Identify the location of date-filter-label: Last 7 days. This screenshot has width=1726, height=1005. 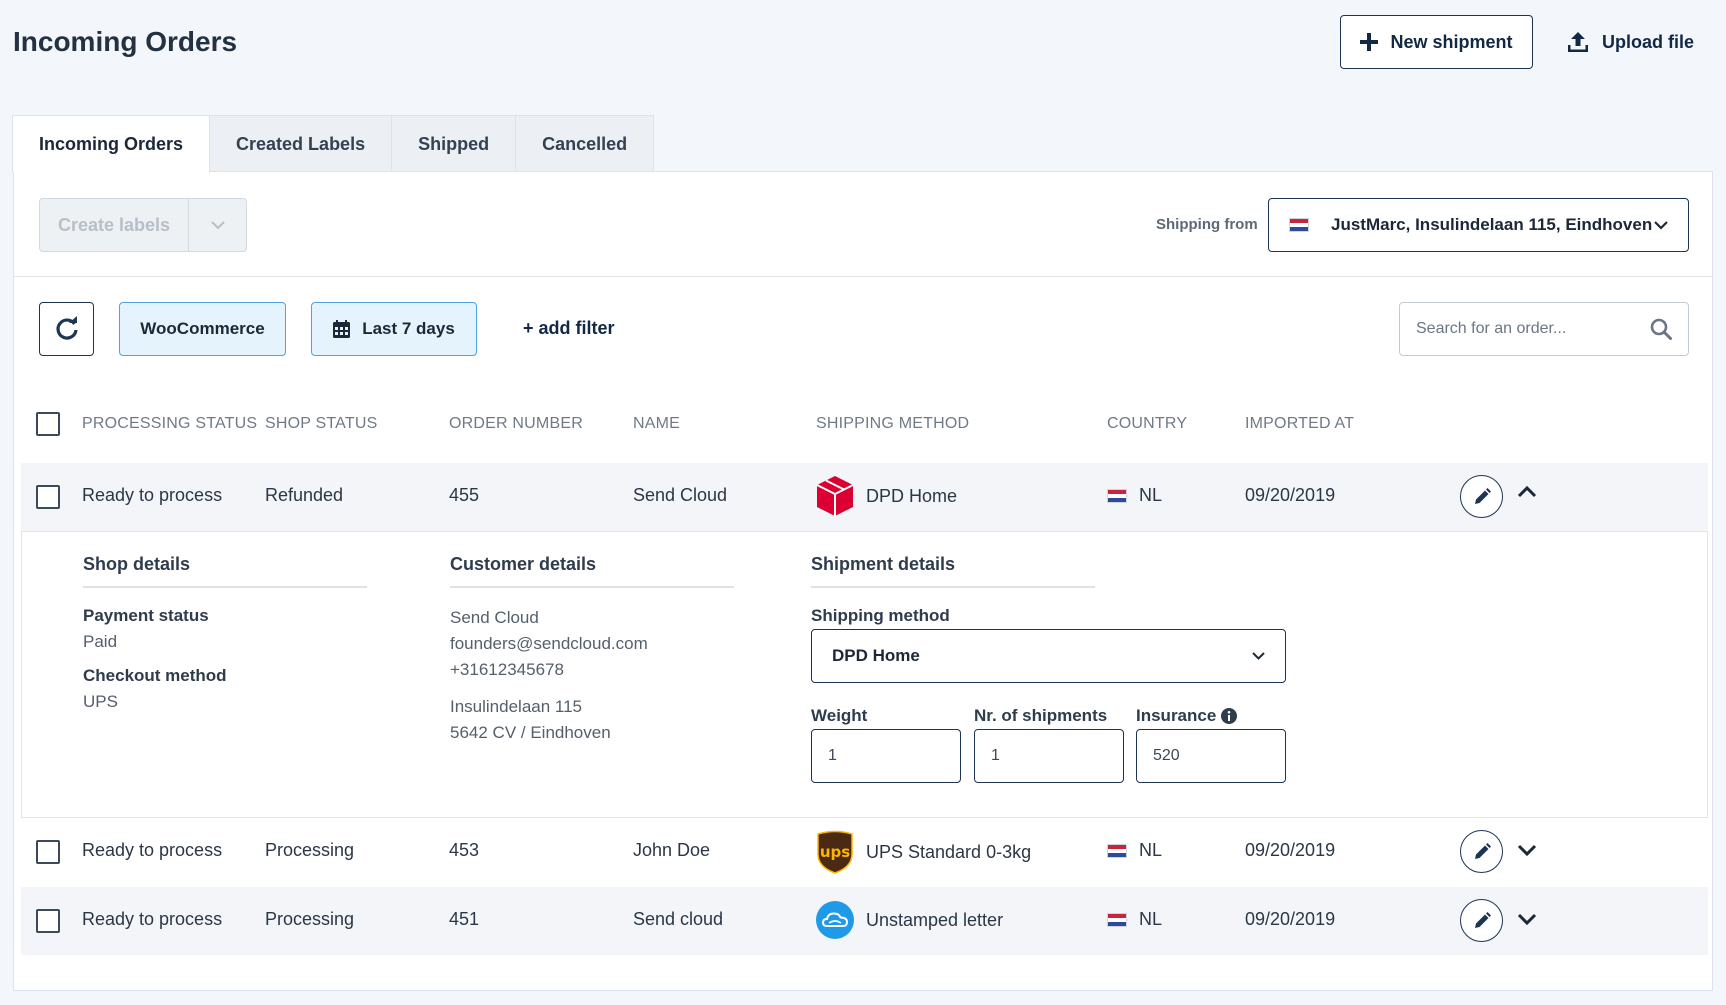
(408, 328).